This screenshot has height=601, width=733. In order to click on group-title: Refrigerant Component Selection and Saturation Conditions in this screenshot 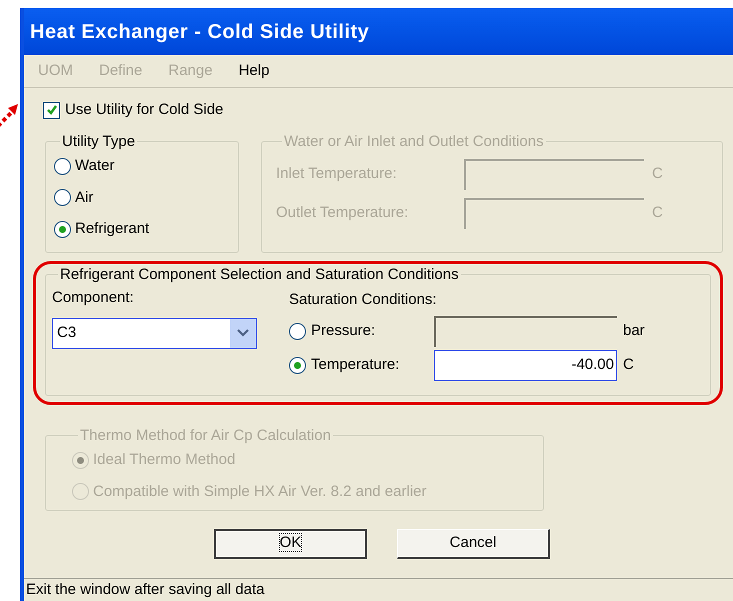, I will do `click(259, 274)`.